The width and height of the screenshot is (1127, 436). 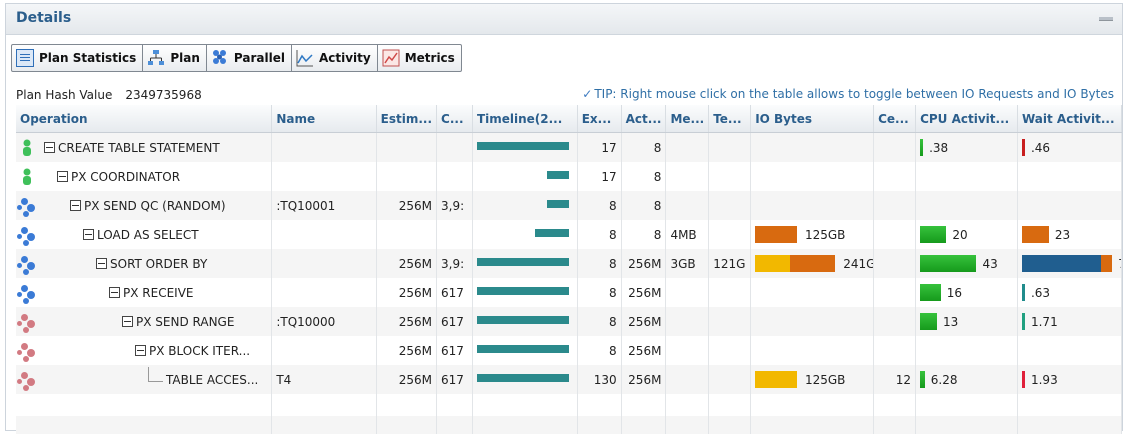 What do you see at coordinates (990, 264) in the screenshot?
I see `cpu-activity-value: 43` at bounding box center [990, 264].